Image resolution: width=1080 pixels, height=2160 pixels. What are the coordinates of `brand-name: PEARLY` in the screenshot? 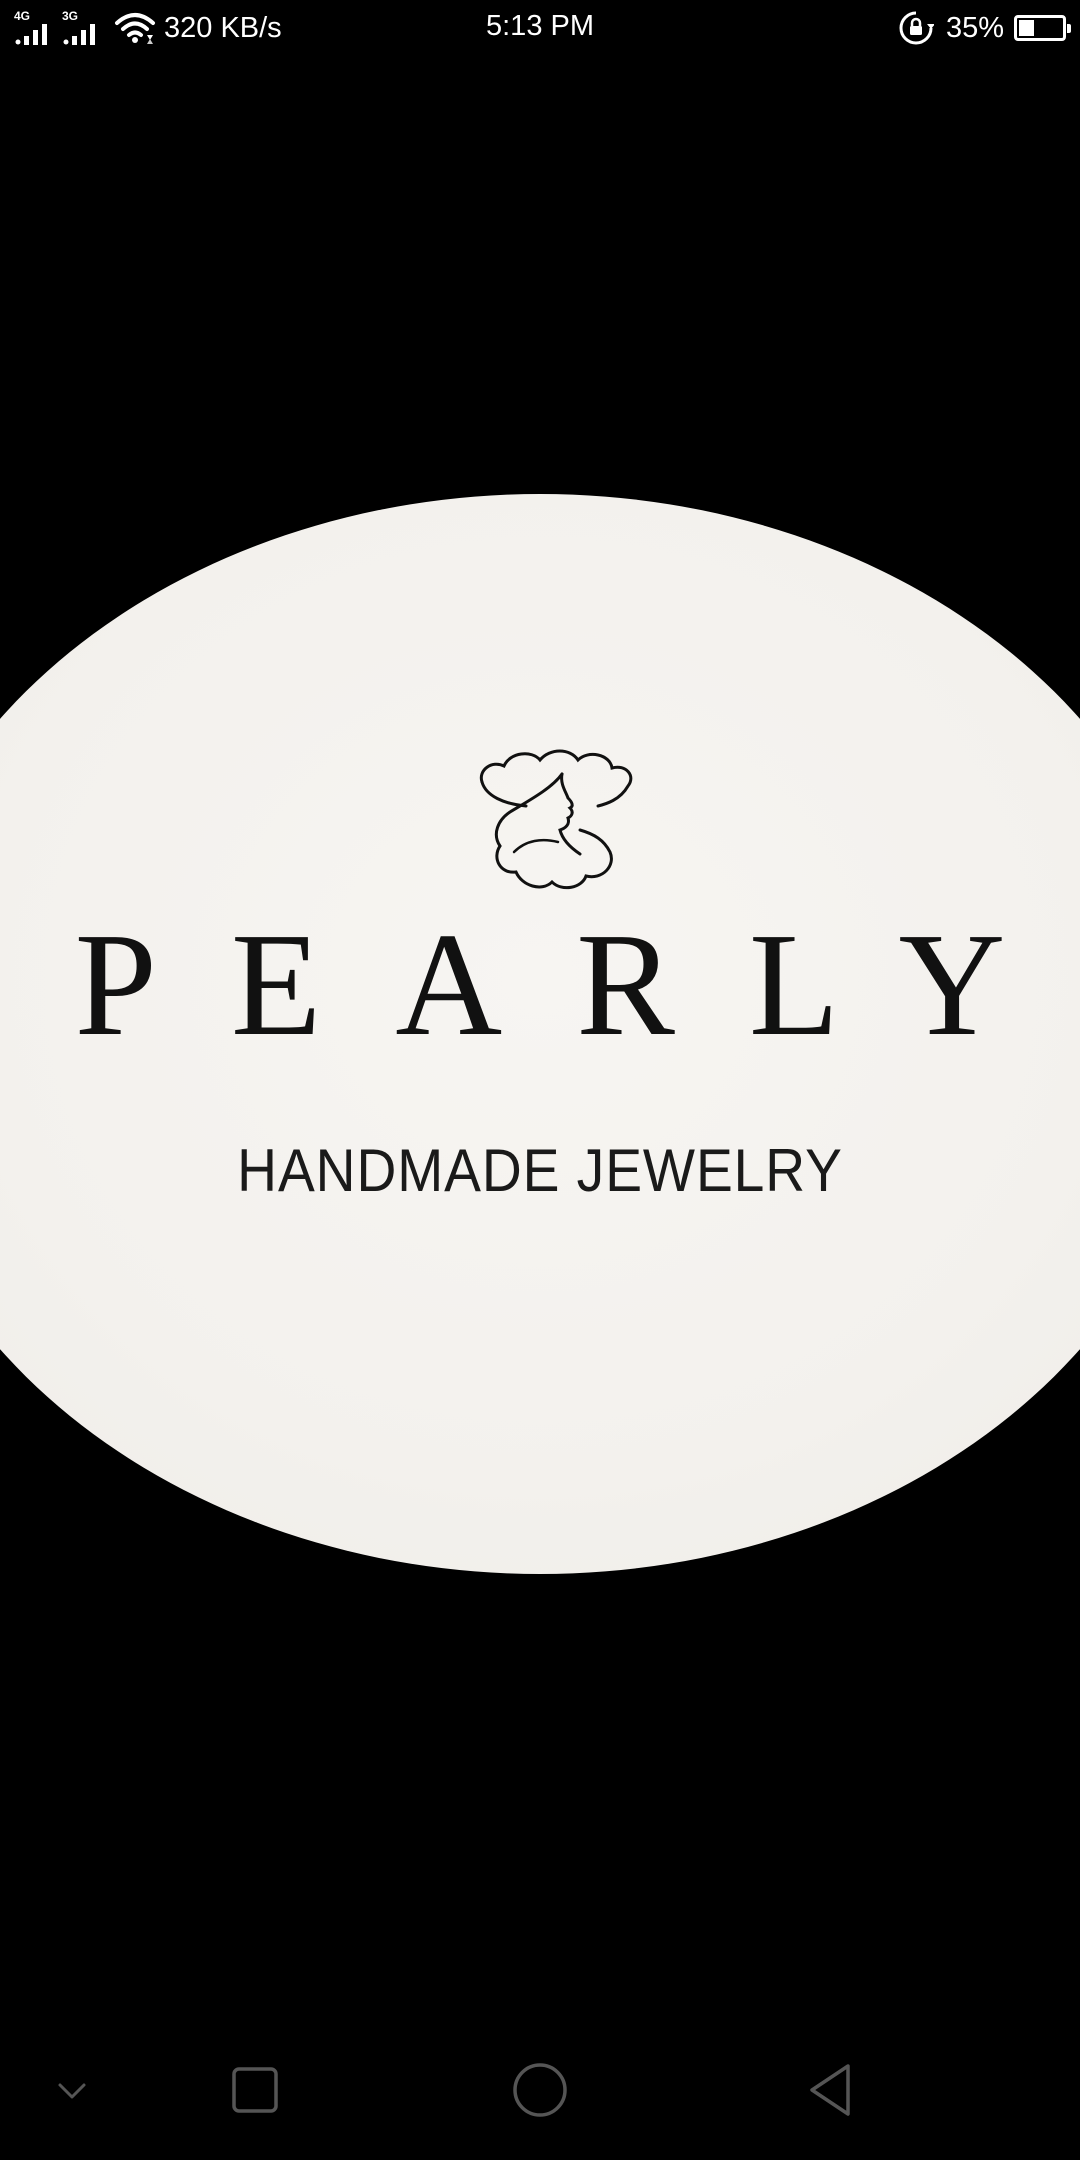 It's located at (577, 985).